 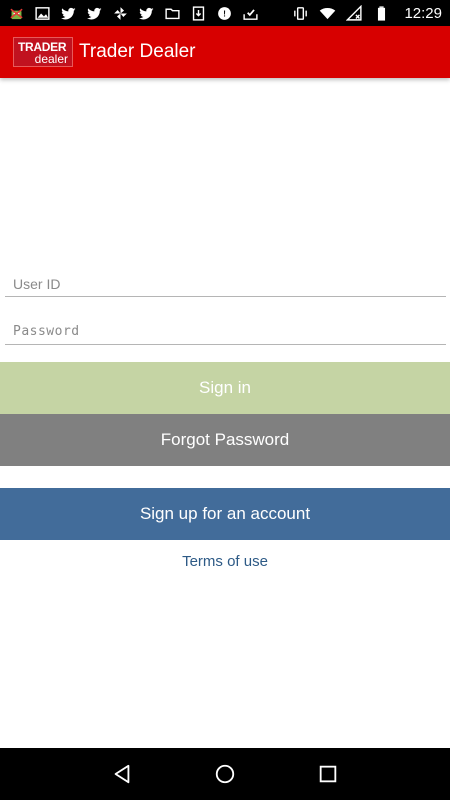 I want to click on password-input, so click(x=225, y=332).